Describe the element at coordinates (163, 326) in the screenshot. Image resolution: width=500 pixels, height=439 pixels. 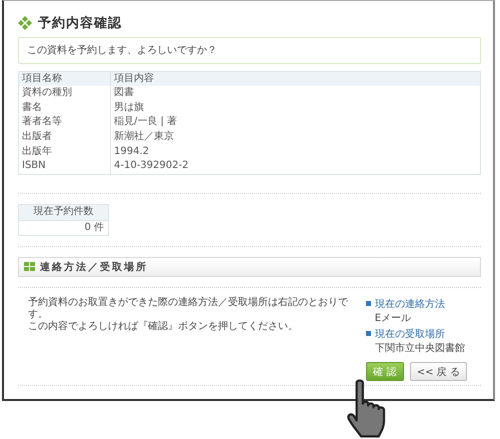
I see `instruction-text: この内容でよろしければ『確認』ボタンを押してください。` at that location.